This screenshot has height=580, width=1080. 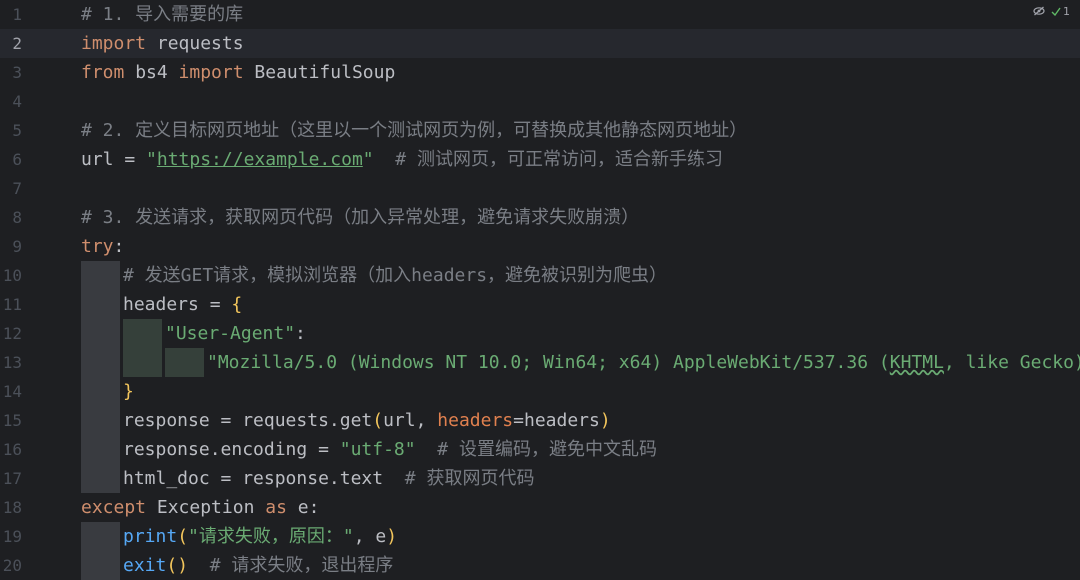 I want to click on code-token: "User-Agent", so click(x=230, y=333).